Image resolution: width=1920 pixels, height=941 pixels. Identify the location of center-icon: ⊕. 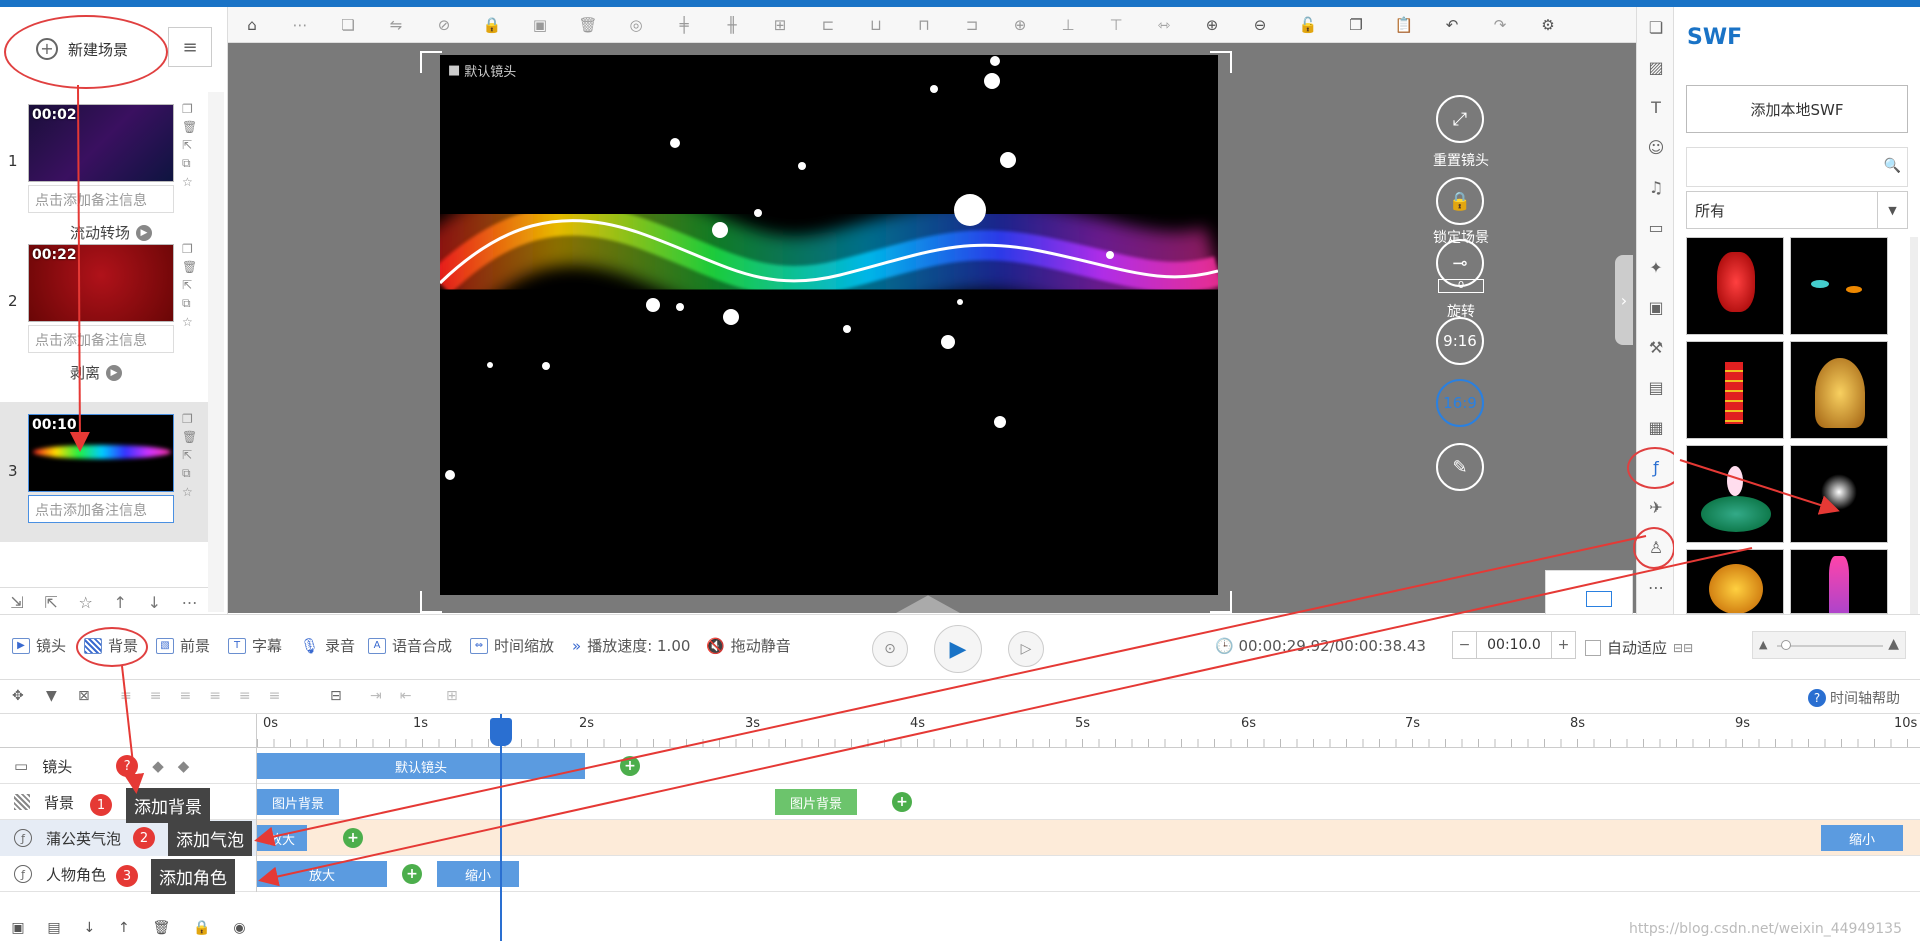
(1020, 25).